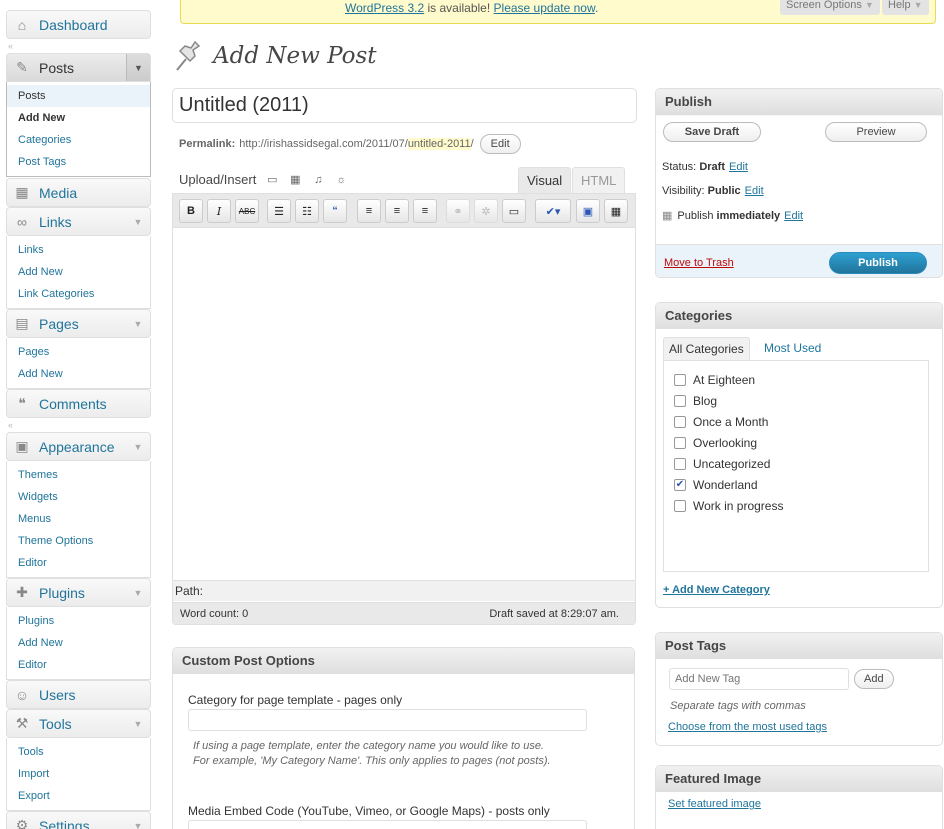 This screenshot has height=829, width=944. I want to click on menu-users: ☺ Users, so click(78, 694).